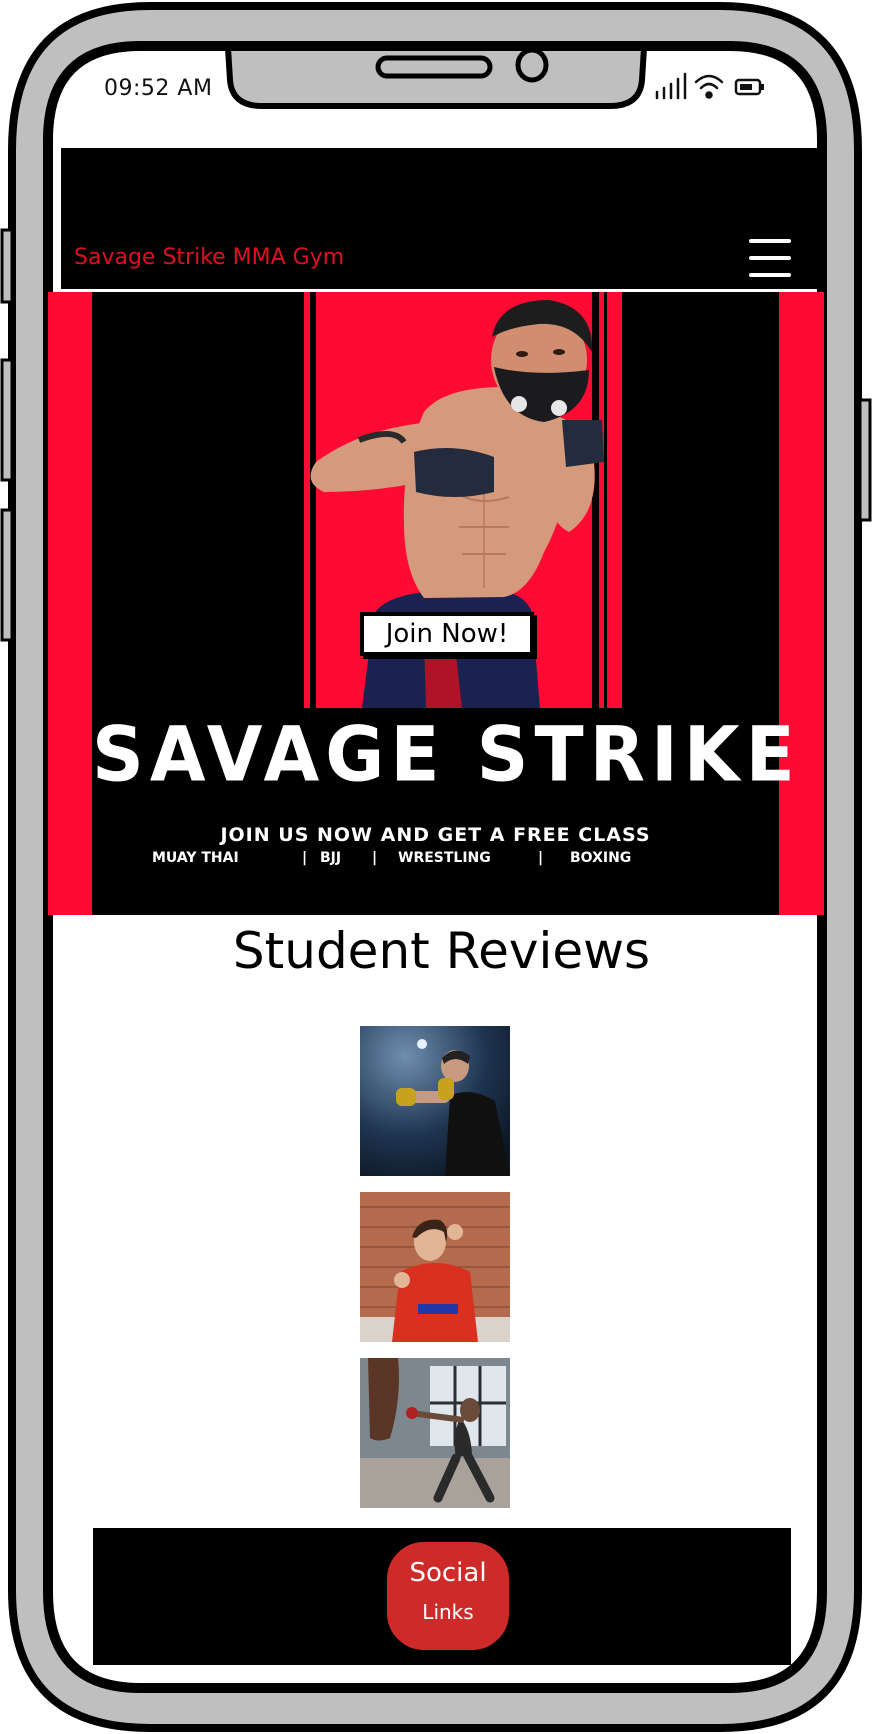  What do you see at coordinates (458, 754) in the screenshot?
I see `hero-title: SAVAGE STRIKE MMA` at bounding box center [458, 754].